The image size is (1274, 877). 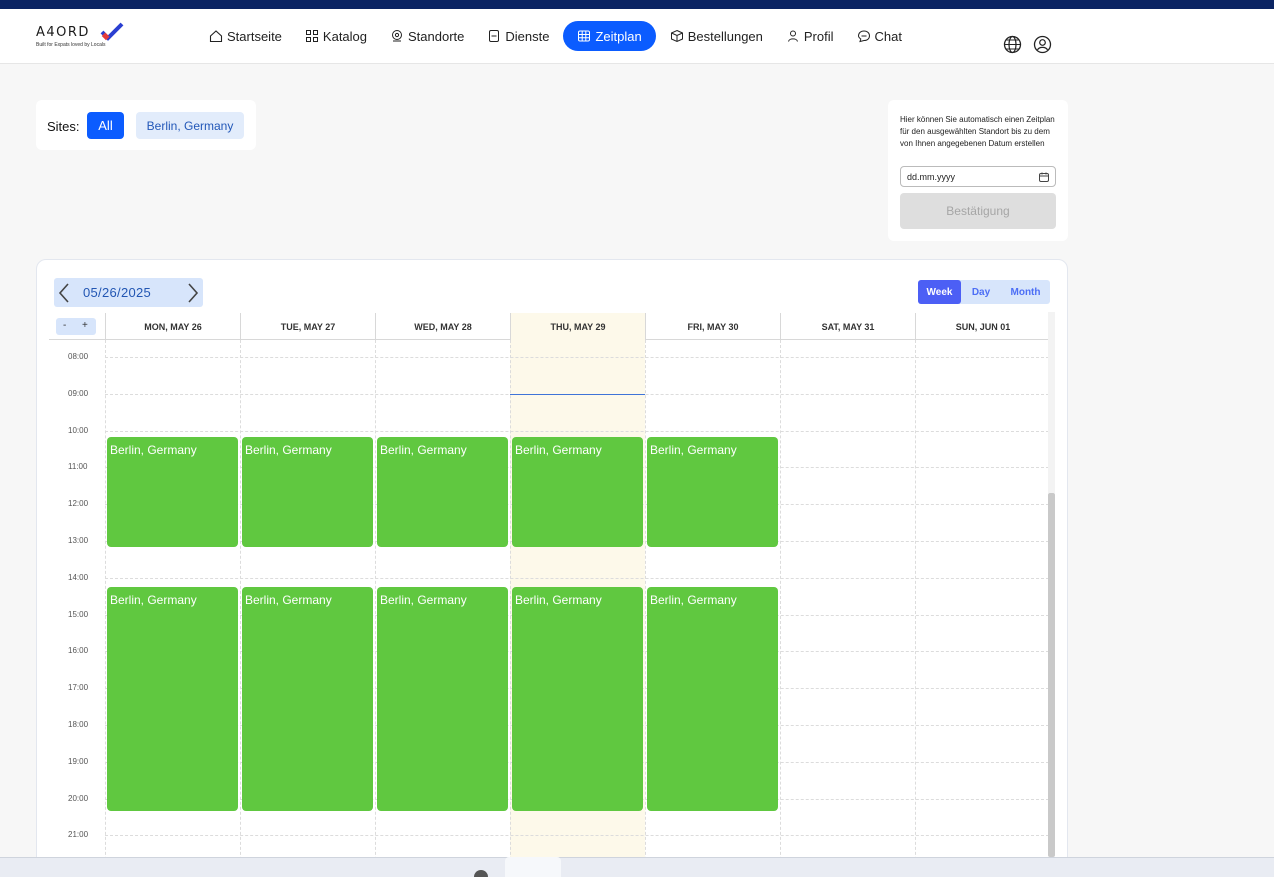 I want to click on hour-label: 20:00, so click(x=78, y=798).